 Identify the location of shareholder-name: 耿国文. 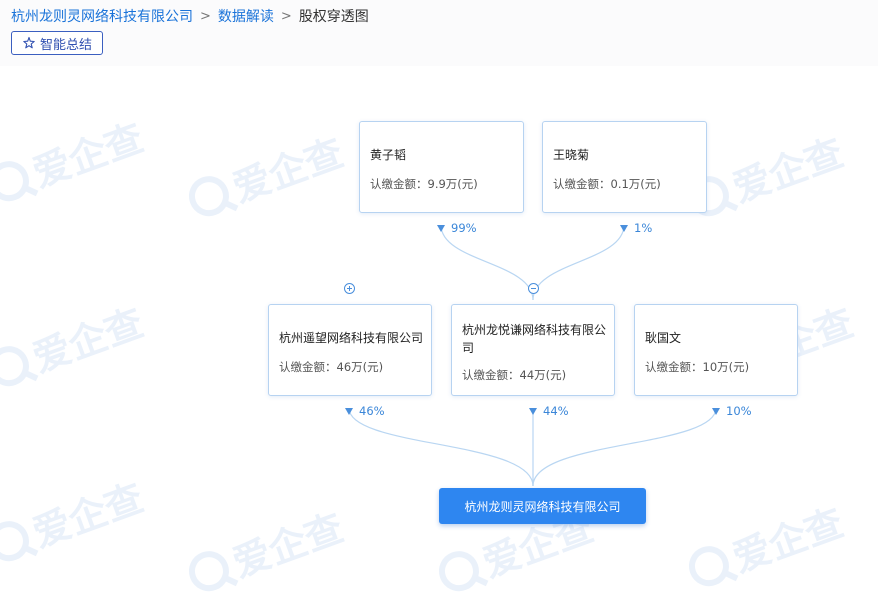
(663, 338).